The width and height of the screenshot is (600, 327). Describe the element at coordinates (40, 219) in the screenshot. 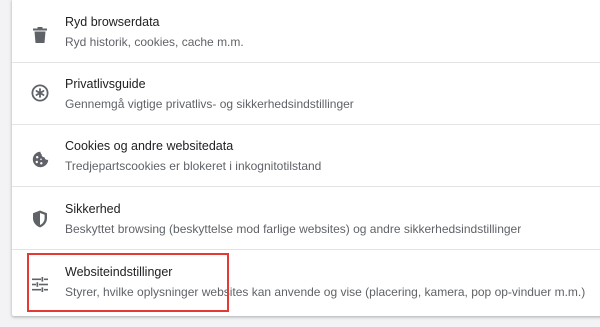

I see `shield-icon` at that location.